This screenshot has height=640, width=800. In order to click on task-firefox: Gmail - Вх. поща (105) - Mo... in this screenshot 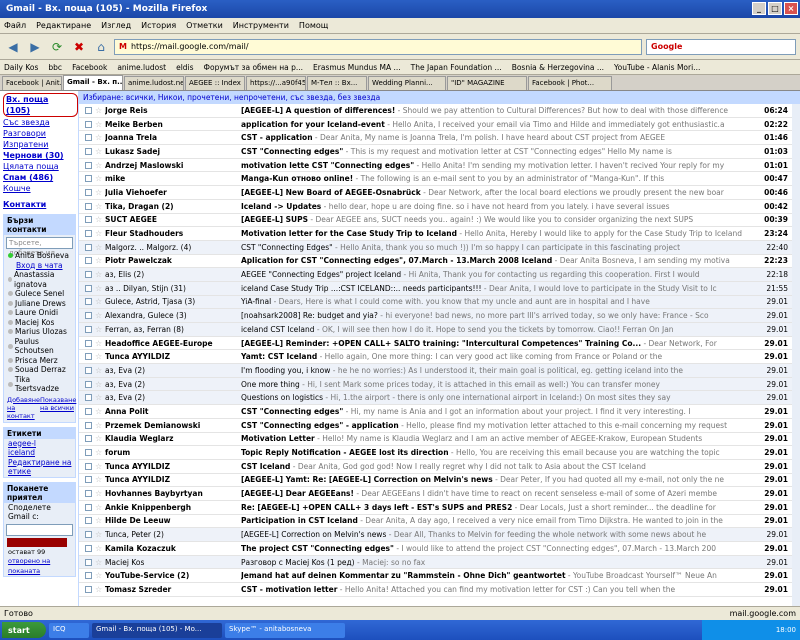, I will do `click(157, 630)`.